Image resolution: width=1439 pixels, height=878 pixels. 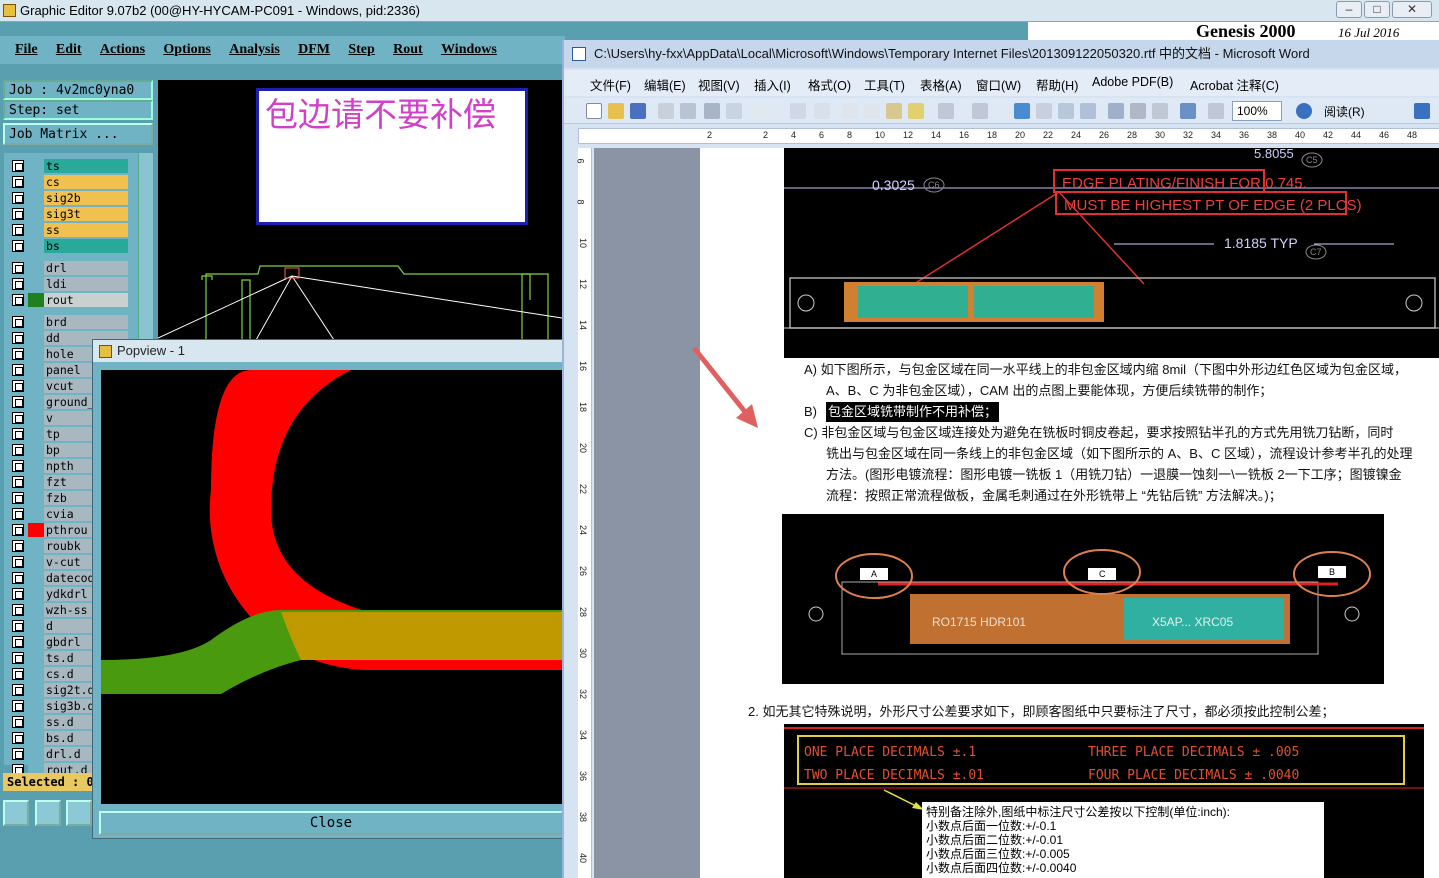 I want to click on permission-icon, so click(x=666, y=111).